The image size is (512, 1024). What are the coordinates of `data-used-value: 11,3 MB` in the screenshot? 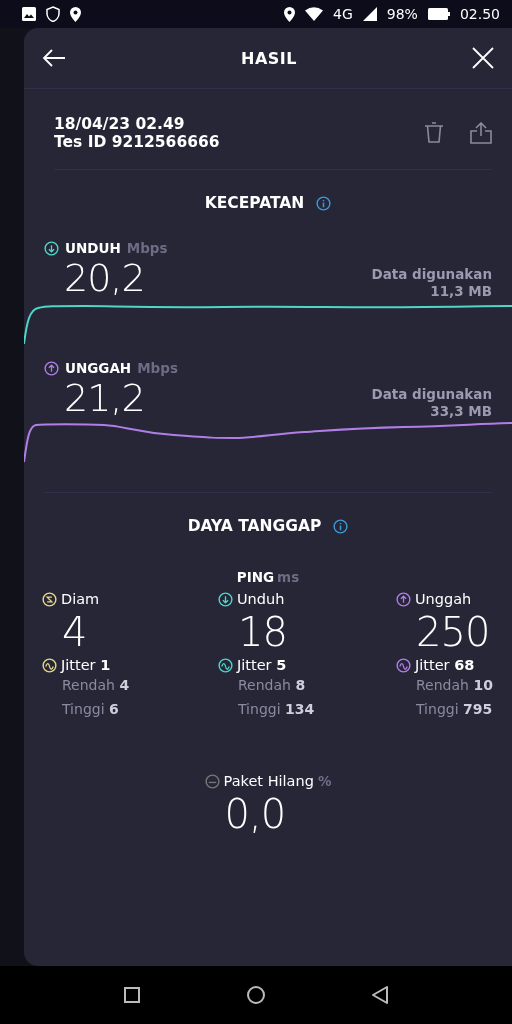 It's located at (461, 291).